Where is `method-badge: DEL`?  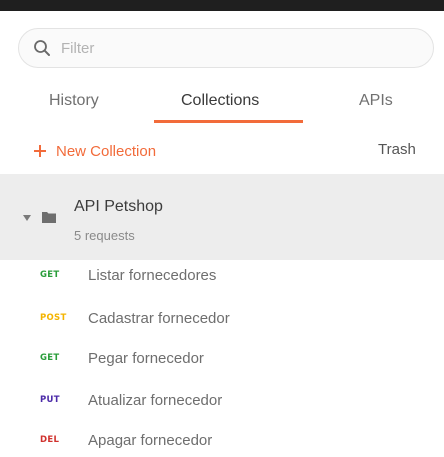 method-badge: DEL is located at coordinates (50, 440).